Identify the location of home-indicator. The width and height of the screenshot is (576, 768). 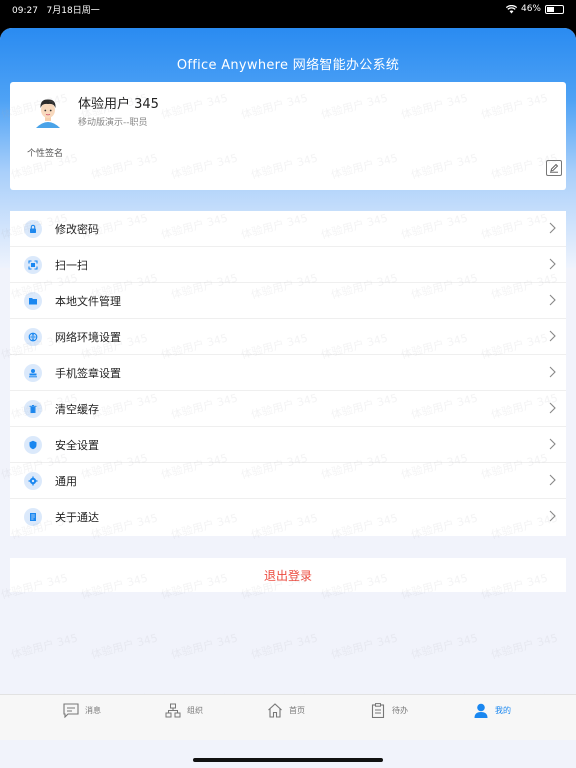
(288, 760).